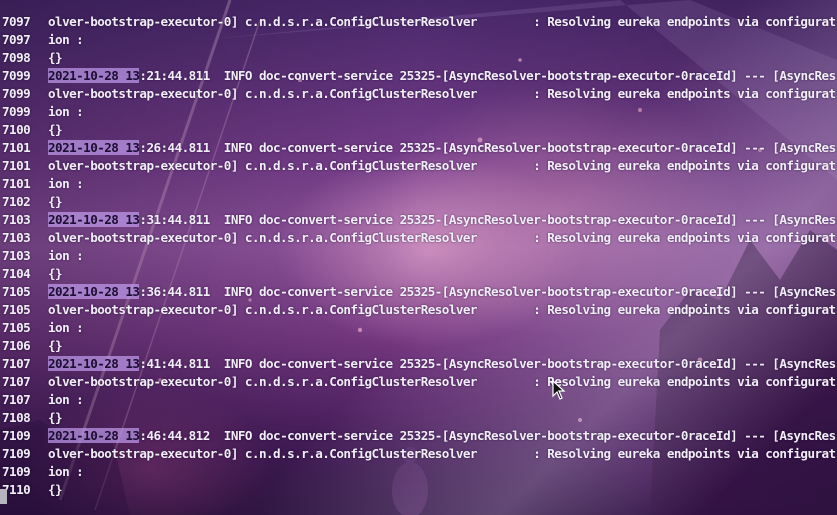 This screenshot has height=515, width=837. Describe the element at coordinates (42, 40) in the screenshot. I see `terminal-line: 7097 ion :` at that location.